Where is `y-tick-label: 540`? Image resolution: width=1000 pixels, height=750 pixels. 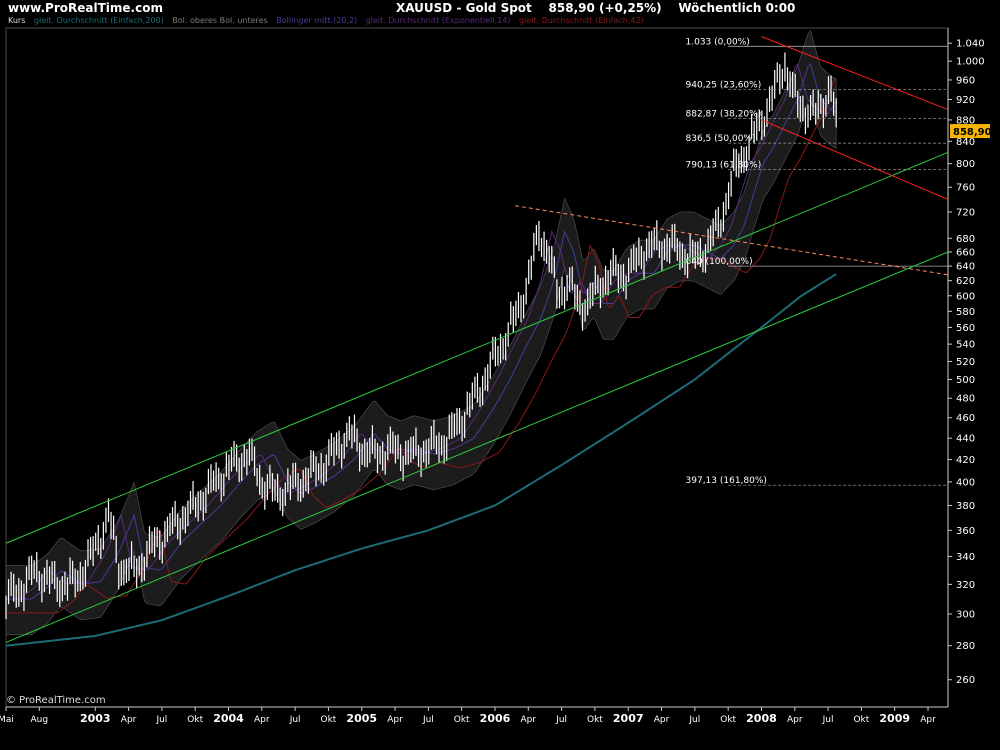
y-tick-label: 540 is located at coordinates (965, 345).